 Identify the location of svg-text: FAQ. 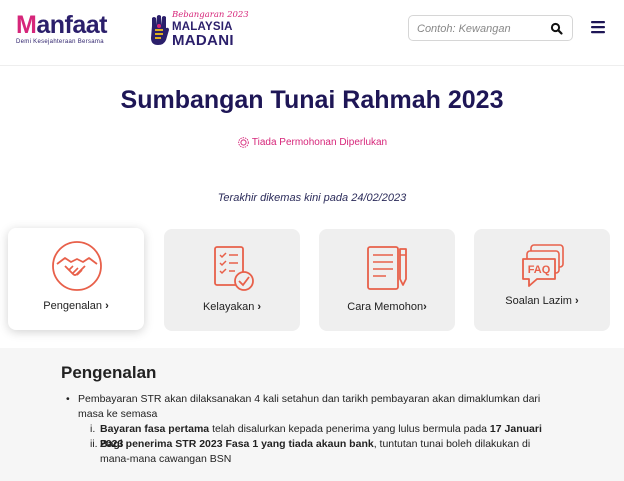
(539, 270).